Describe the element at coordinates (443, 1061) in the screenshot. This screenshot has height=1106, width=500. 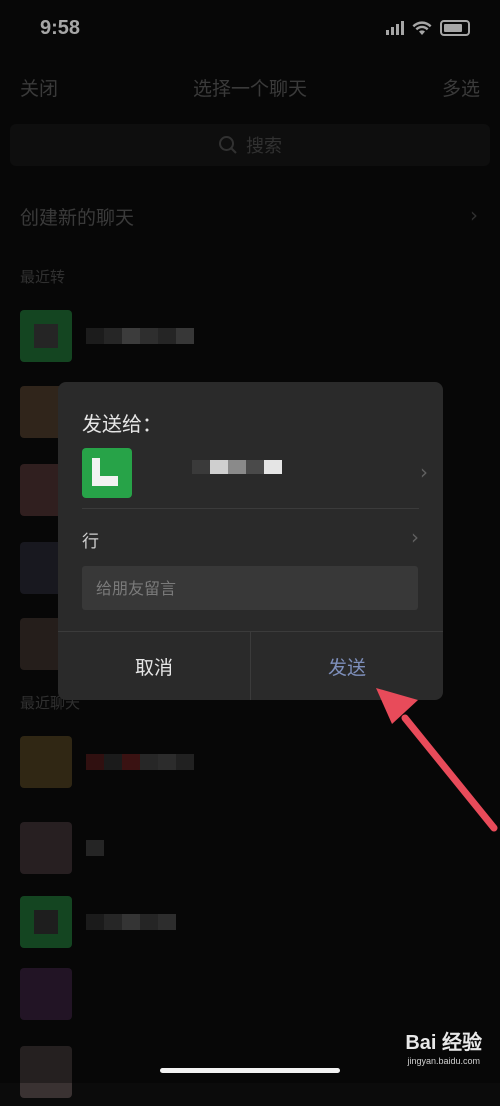
I see `watermark-url: jingyan.baidu.com` at that location.